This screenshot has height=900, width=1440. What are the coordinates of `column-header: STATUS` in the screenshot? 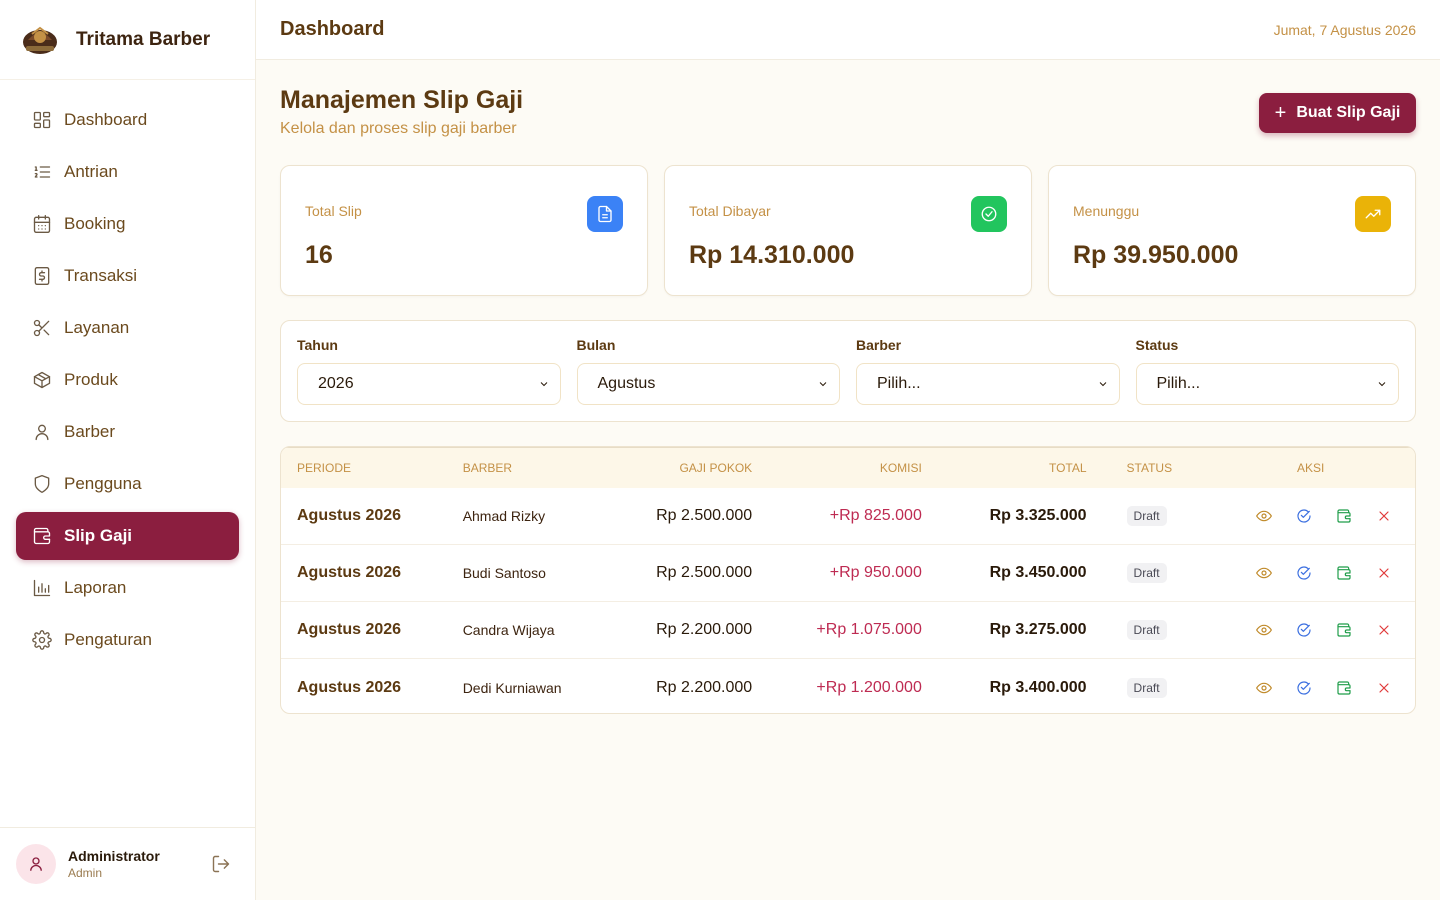 It's located at (1147, 468).